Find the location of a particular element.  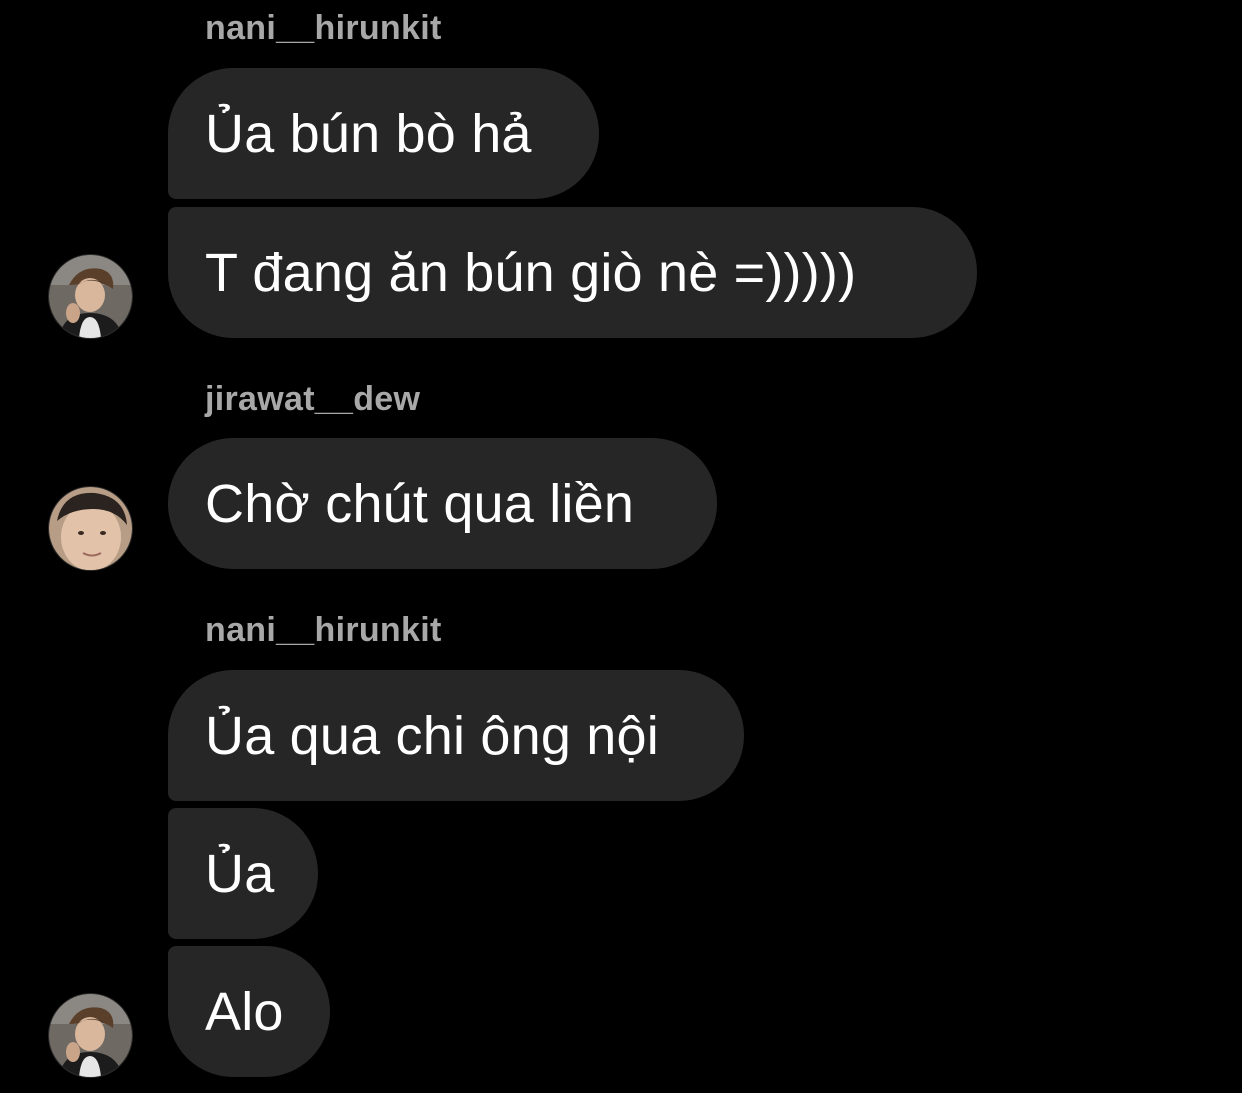

message-bubble: Ủa is located at coordinates (243, 873).